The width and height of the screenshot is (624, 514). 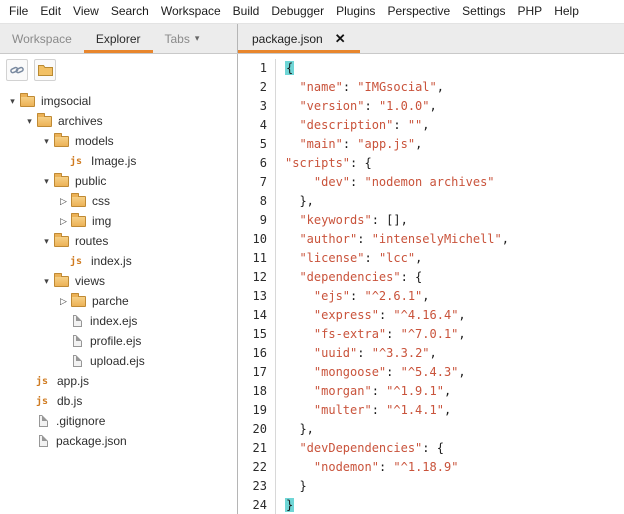 I want to click on tree-item-views: ▾ views, so click(x=118, y=281).